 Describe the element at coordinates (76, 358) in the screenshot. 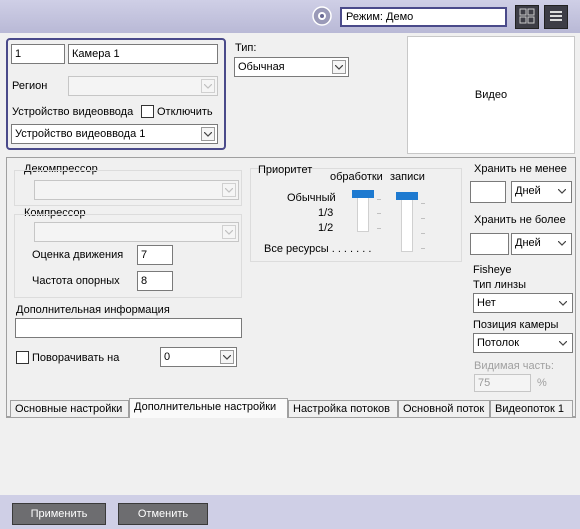

I see `rotate-label: Поворачивать на` at that location.